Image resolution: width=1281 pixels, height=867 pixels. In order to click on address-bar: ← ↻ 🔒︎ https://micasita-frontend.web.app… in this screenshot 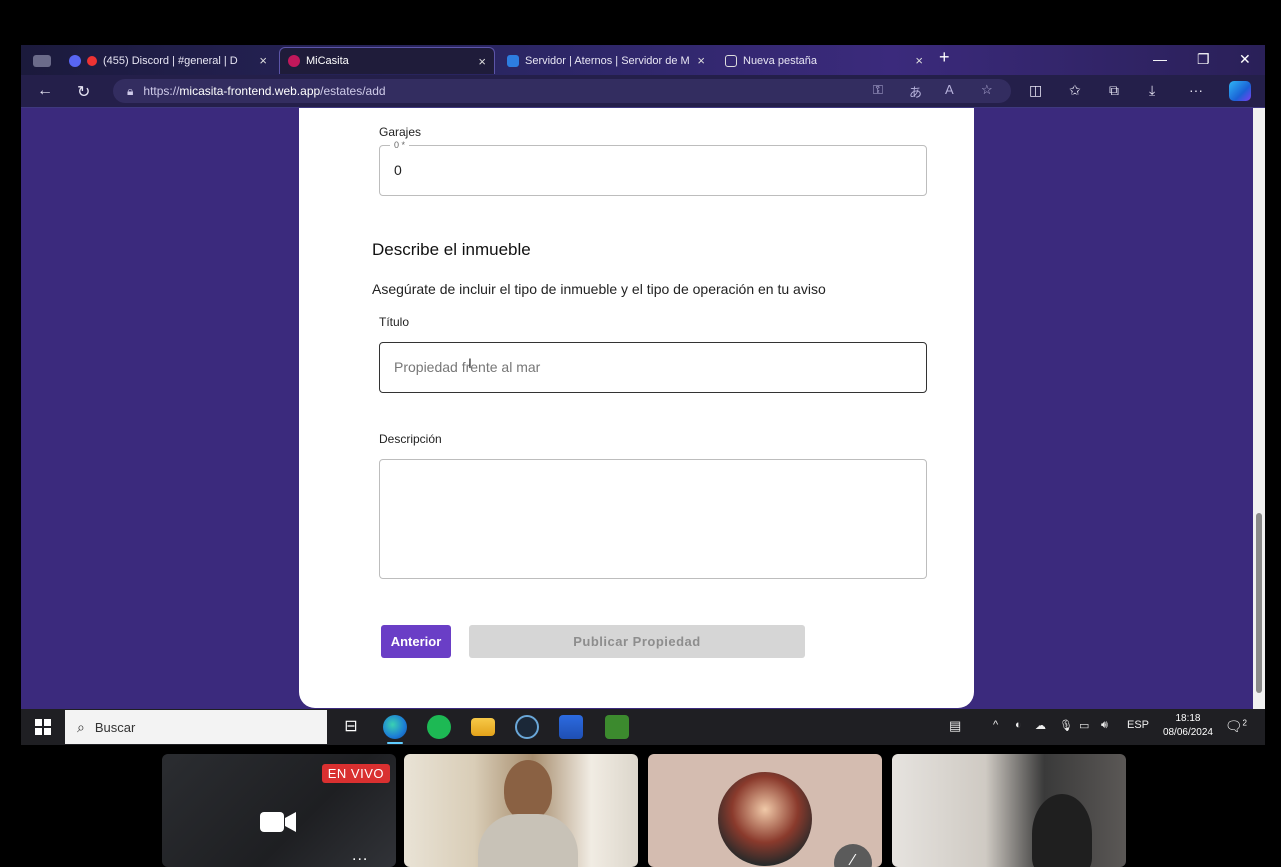, I will do `click(643, 91)`.